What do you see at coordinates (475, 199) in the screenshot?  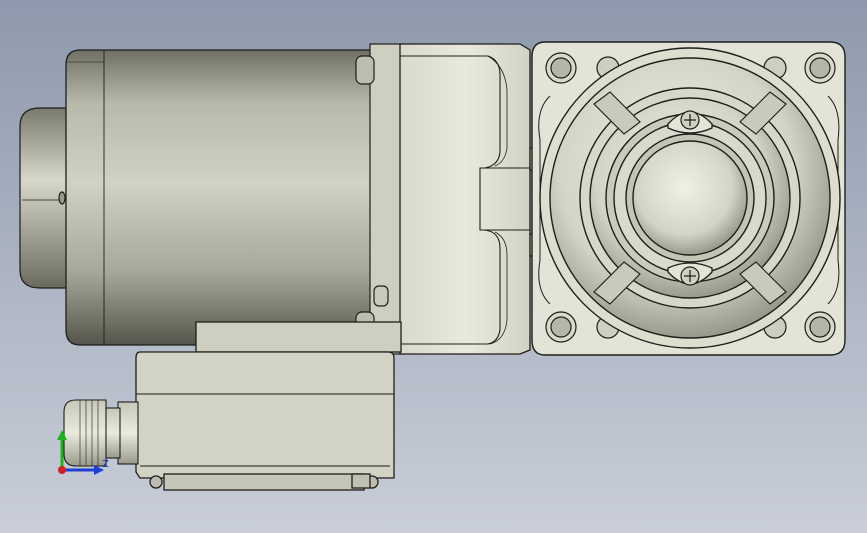 I see `gear-housing` at bounding box center [475, 199].